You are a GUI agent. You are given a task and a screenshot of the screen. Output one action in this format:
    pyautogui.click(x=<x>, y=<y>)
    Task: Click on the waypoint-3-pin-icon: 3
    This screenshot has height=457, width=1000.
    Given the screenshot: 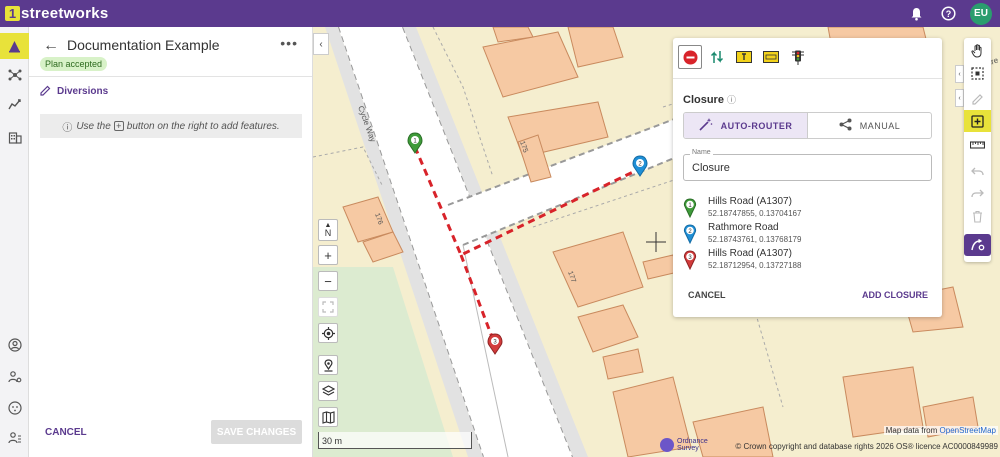 What is the action you would take?
    pyautogui.click(x=690, y=260)
    